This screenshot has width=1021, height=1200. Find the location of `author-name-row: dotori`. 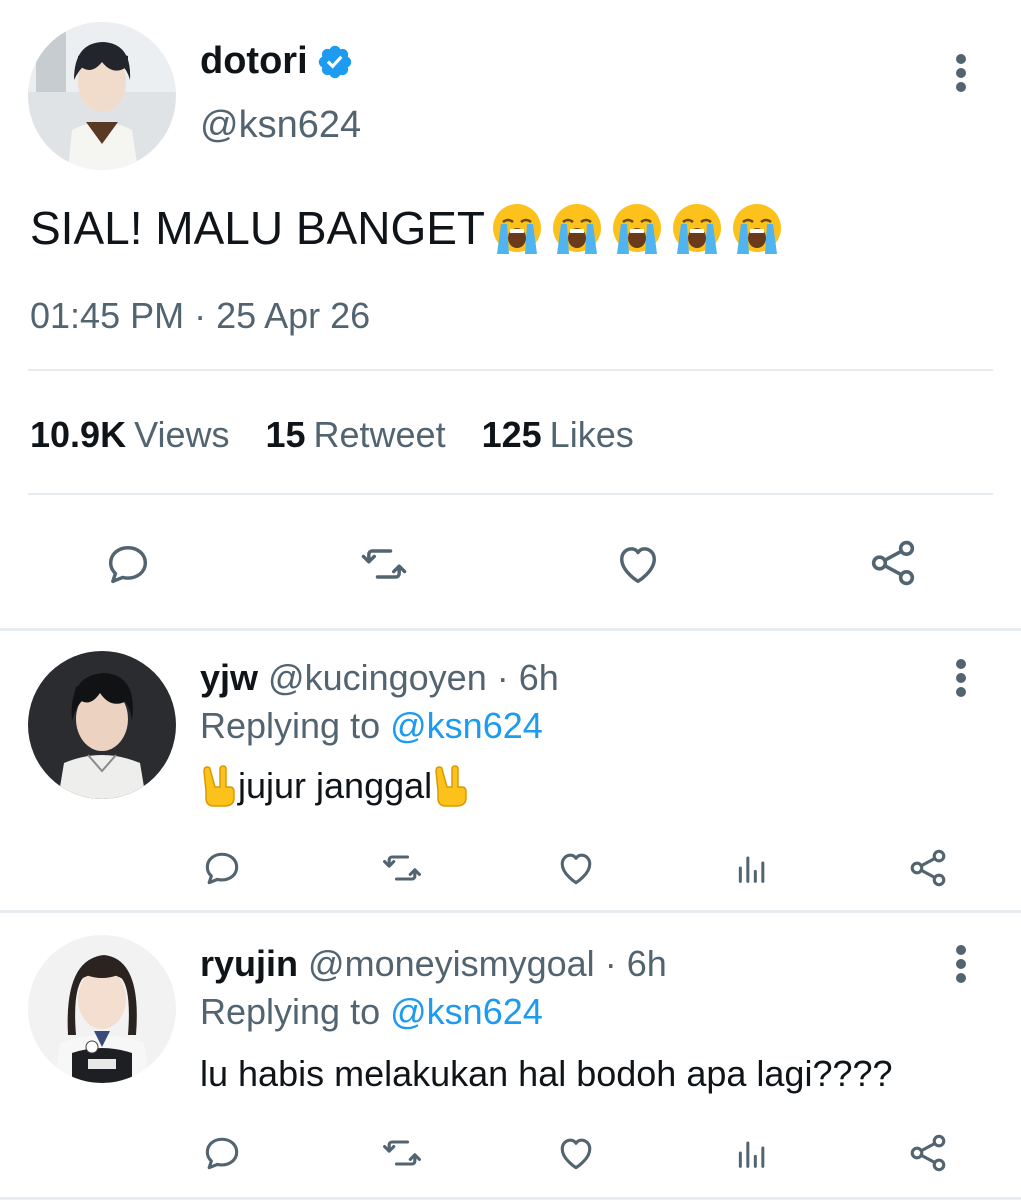

author-name-row: dotori is located at coordinates (277, 61).